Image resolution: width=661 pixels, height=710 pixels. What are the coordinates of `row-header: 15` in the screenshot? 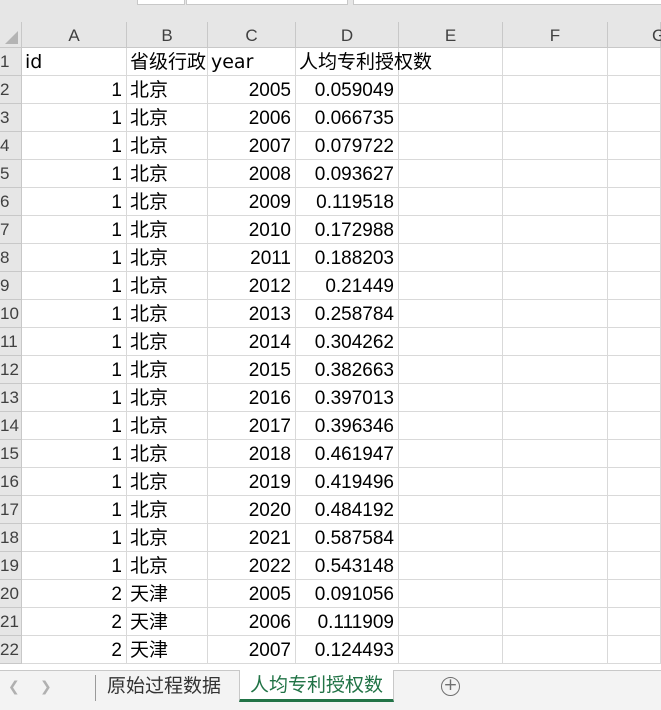 It's located at (11, 454).